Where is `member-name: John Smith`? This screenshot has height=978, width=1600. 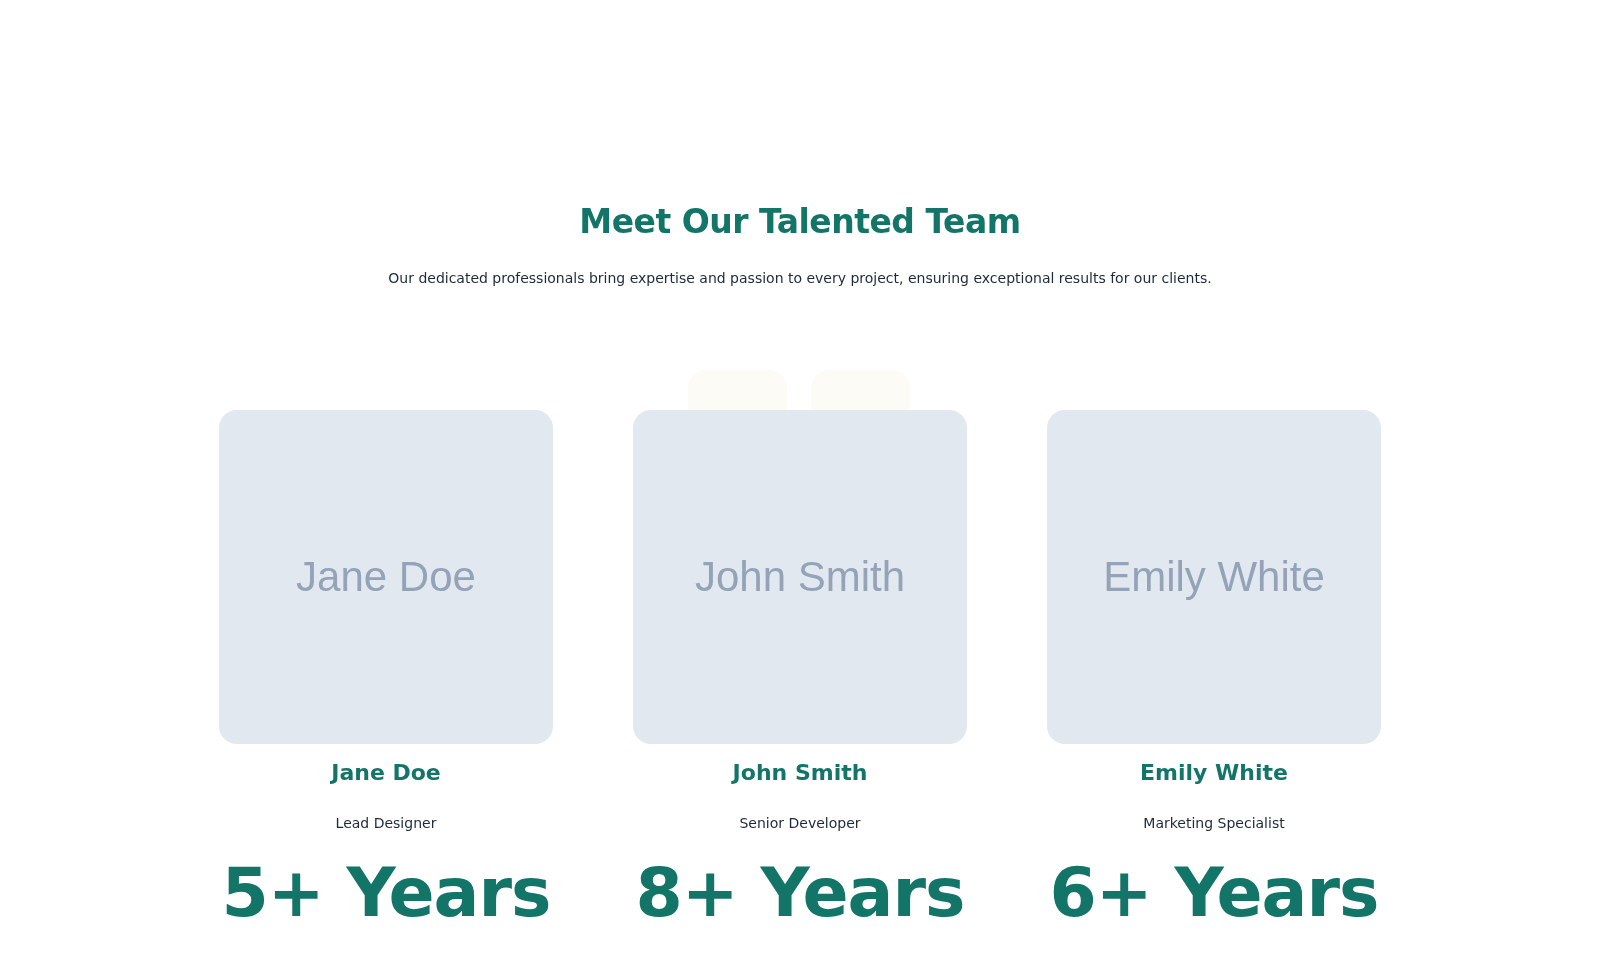
member-name: John Smith is located at coordinates (800, 772).